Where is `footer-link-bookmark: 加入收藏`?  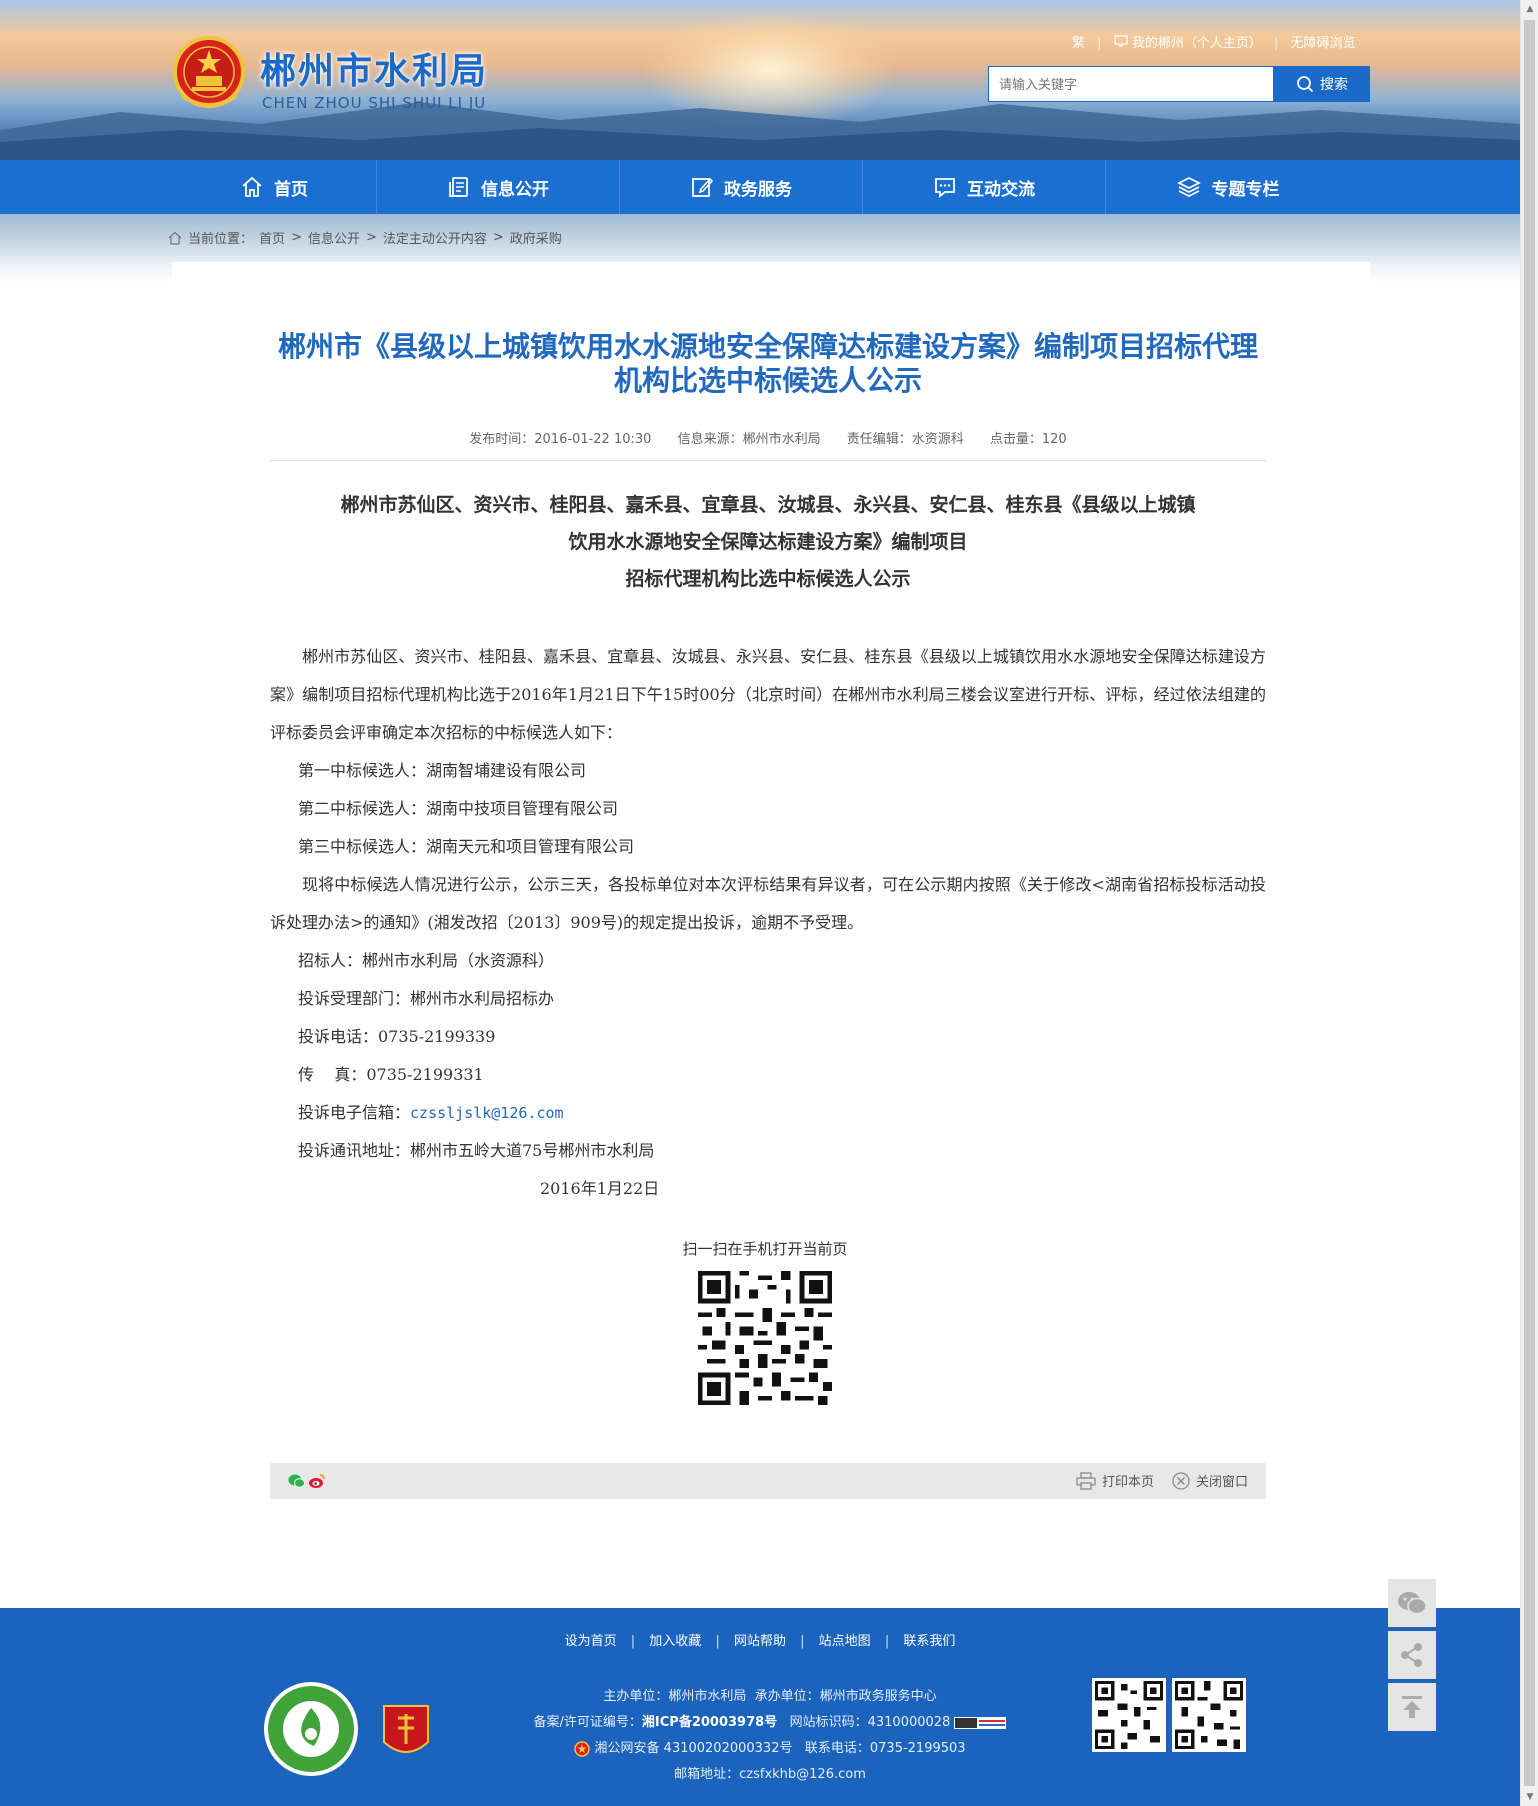
footer-link-bookmark: 加入收藏 is located at coordinates (675, 1641).